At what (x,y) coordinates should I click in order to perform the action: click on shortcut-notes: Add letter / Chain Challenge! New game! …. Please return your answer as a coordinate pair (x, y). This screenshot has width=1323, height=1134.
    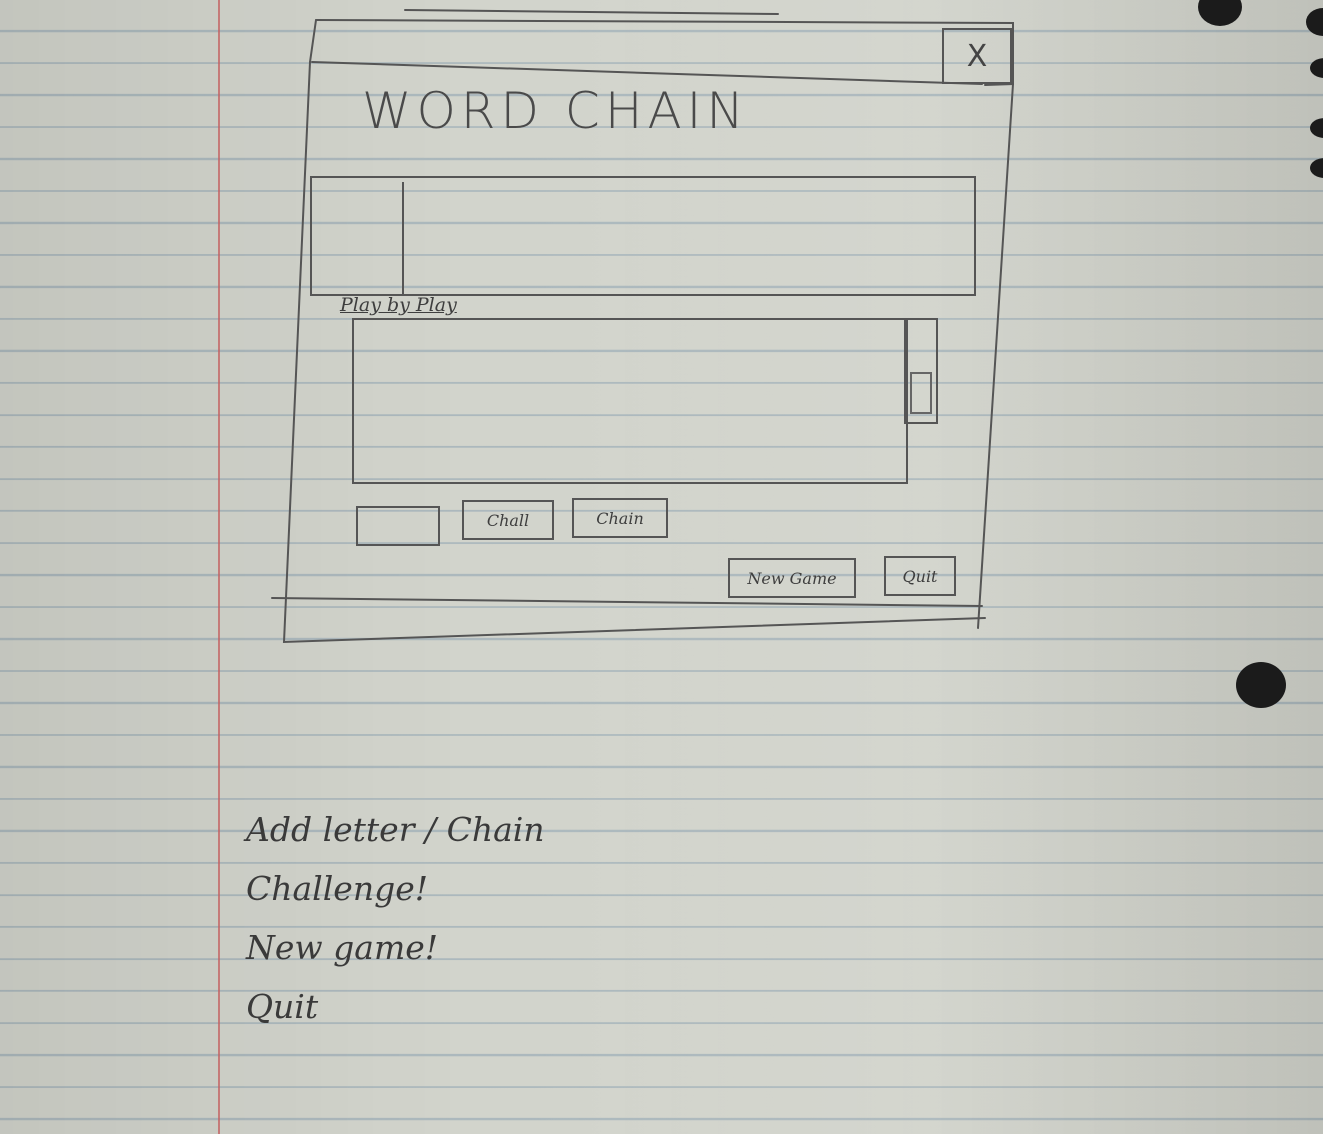
    Looking at the image, I should click on (395, 918).